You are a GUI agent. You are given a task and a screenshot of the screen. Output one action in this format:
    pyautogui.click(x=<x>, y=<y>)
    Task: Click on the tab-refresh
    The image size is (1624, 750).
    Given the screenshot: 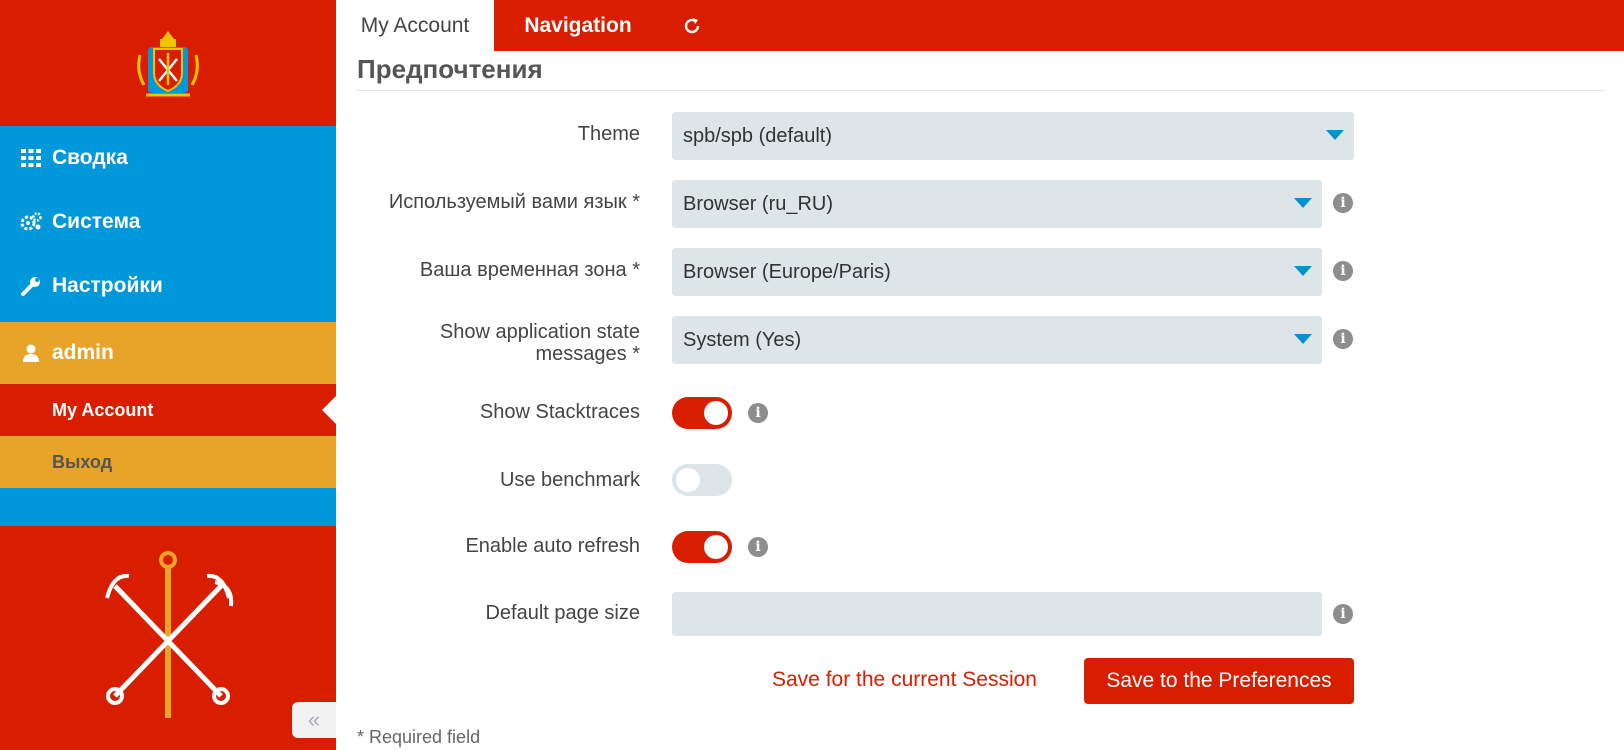 What is the action you would take?
    pyautogui.click(x=692, y=25)
    